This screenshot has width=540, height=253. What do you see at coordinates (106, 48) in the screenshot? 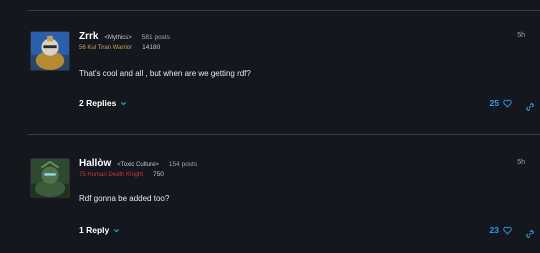
I see `character-info: 56 Kul Tiran Warrior` at bounding box center [106, 48].